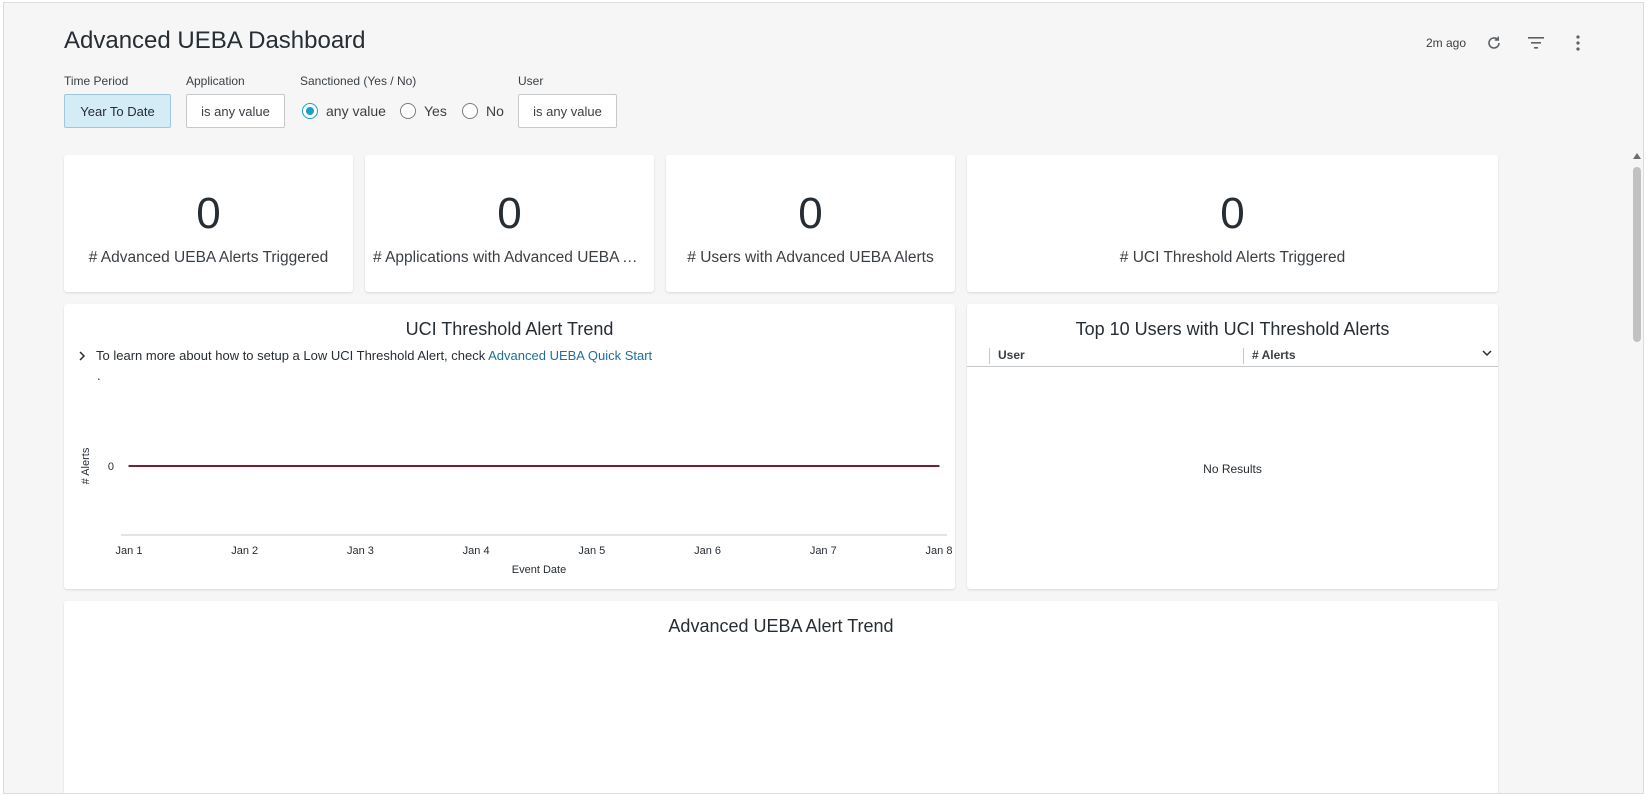 The height and width of the screenshot is (796, 1647). What do you see at coordinates (1507, 43) in the screenshot?
I see `header-actions: 2m ago` at bounding box center [1507, 43].